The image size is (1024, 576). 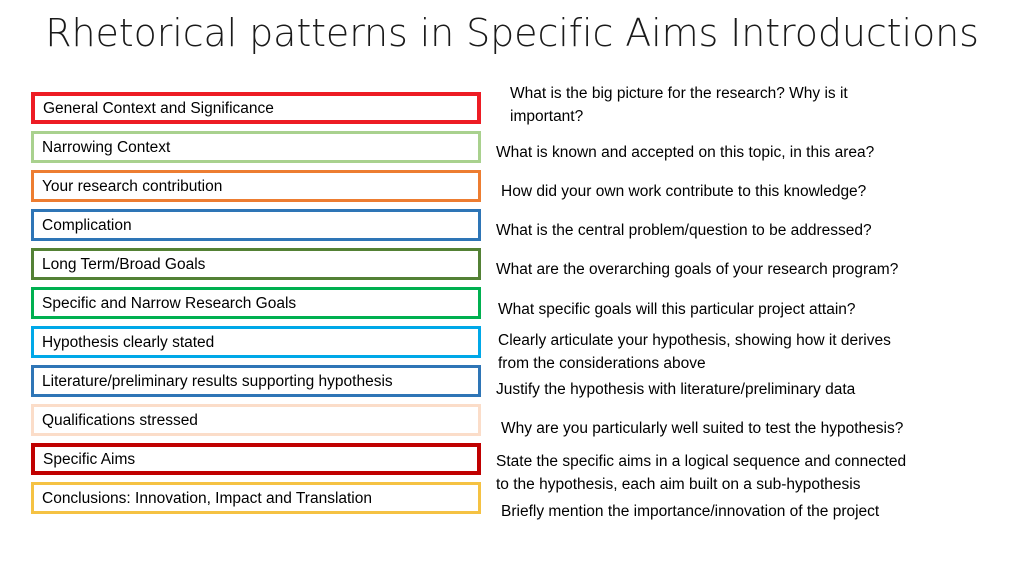 What do you see at coordinates (256, 342) in the screenshot?
I see `stage-box: Hypothesis clearly stated` at bounding box center [256, 342].